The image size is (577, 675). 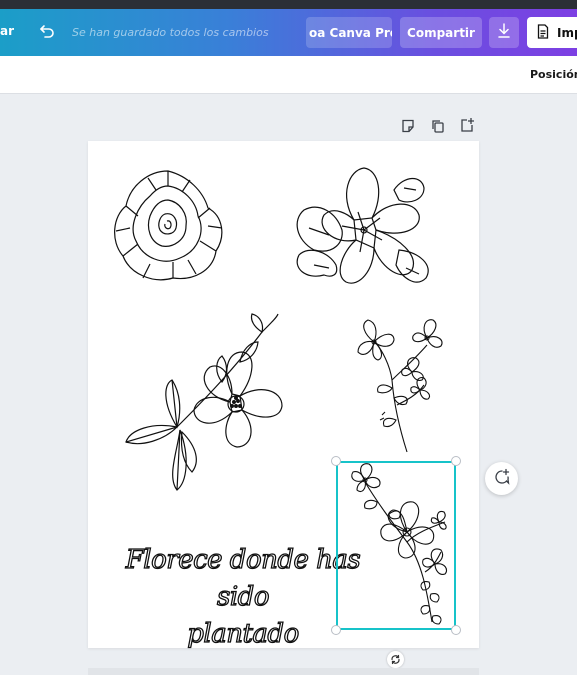 I want to click on comment-add-icon, so click(x=502, y=479).